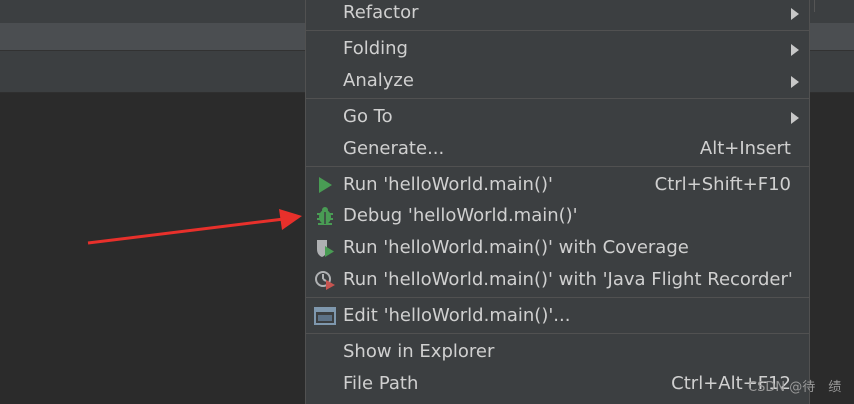 This screenshot has height=404, width=854. What do you see at coordinates (814, 6) in the screenshot?
I see `toolbar-divider` at bounding box center [814, 6].